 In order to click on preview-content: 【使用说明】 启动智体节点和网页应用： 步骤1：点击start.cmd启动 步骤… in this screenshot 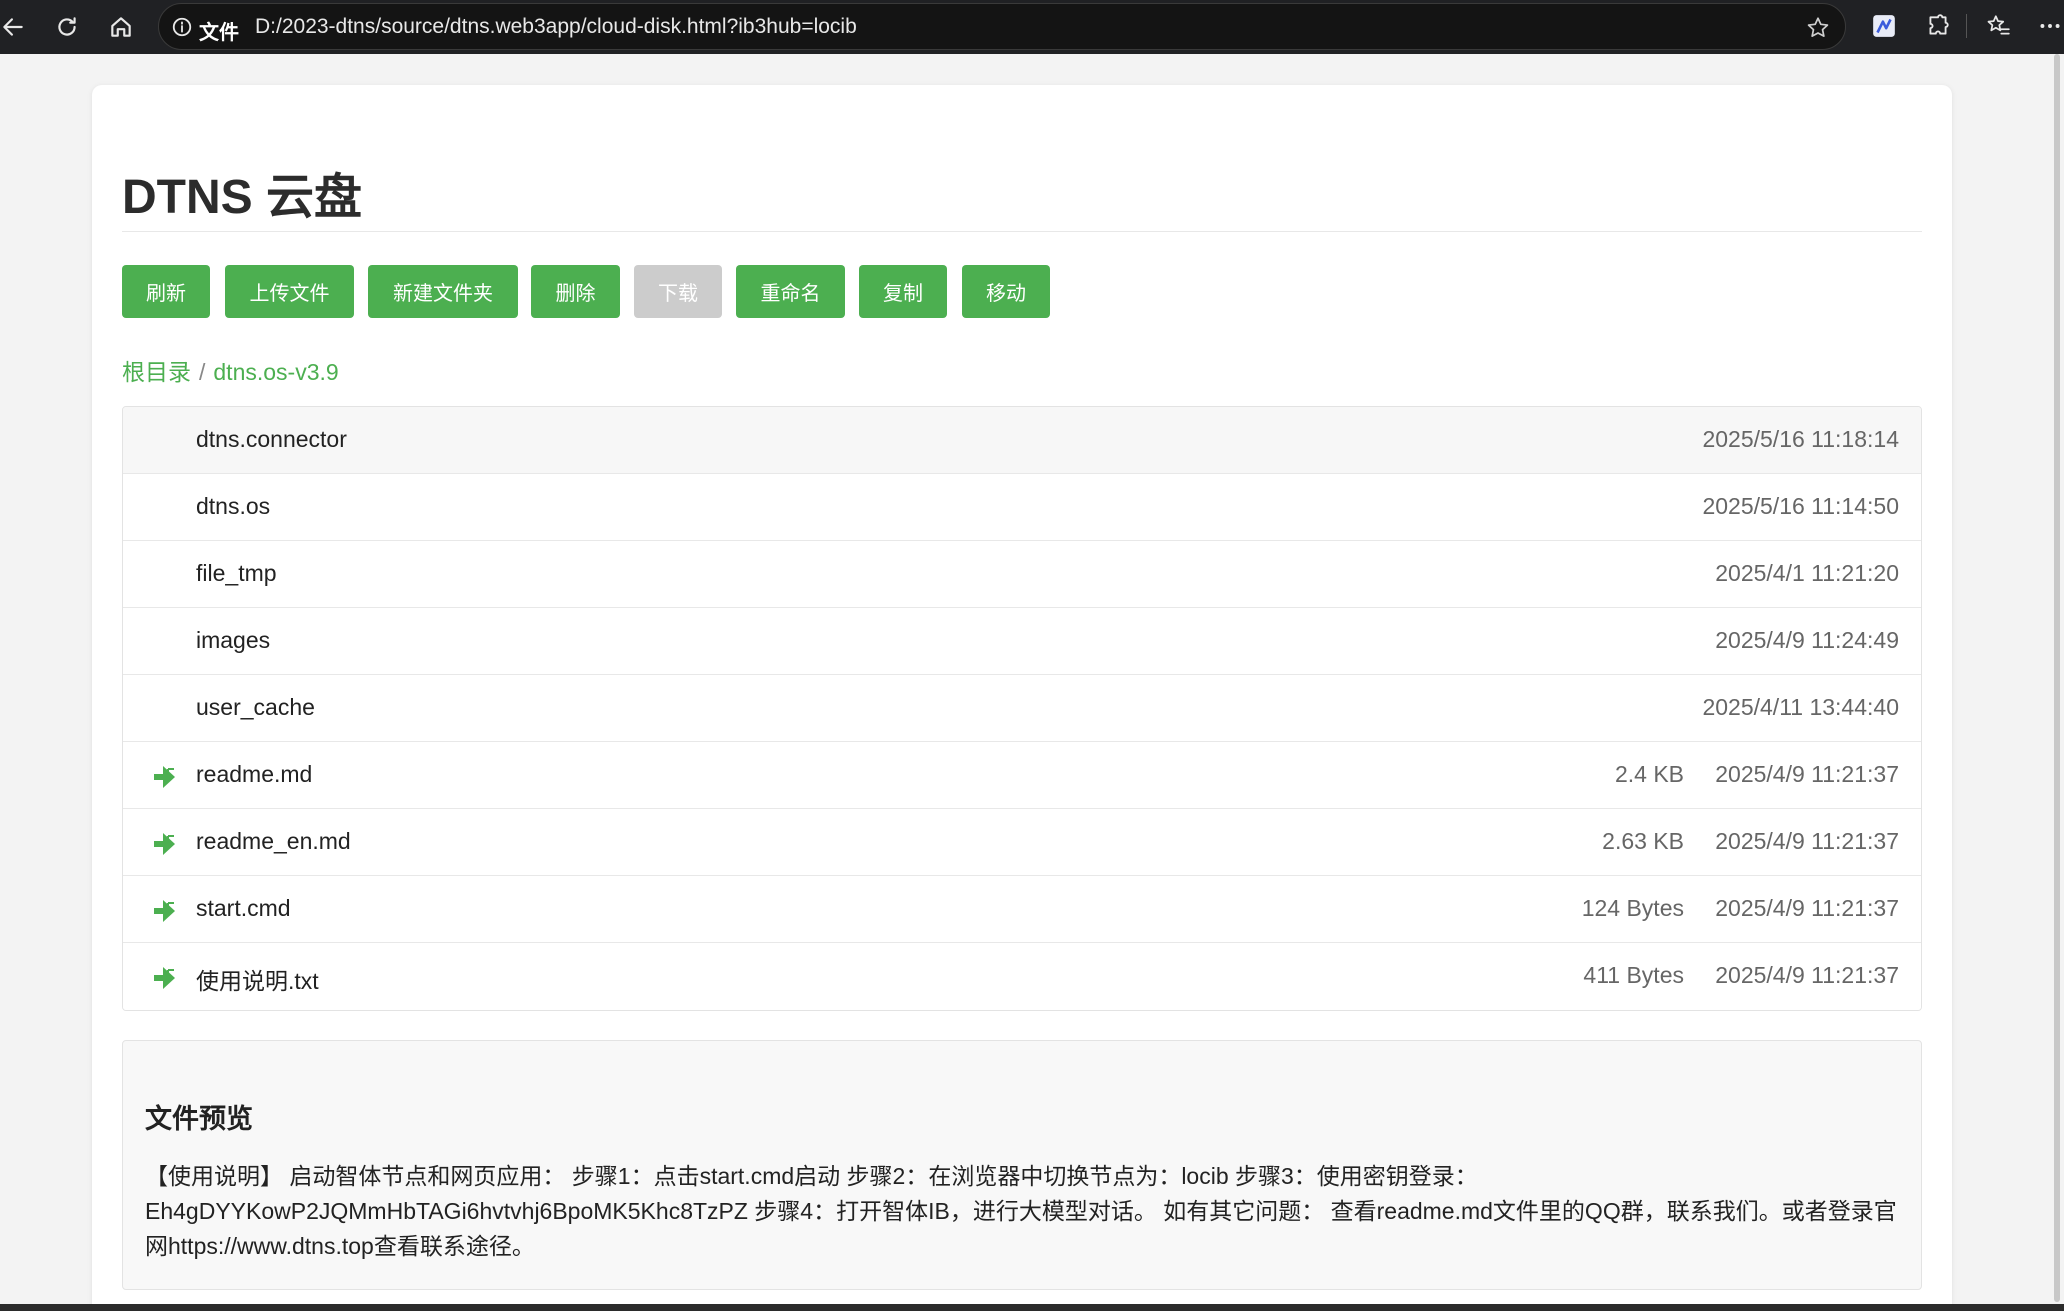, I will do `click(1021, 1211)`.